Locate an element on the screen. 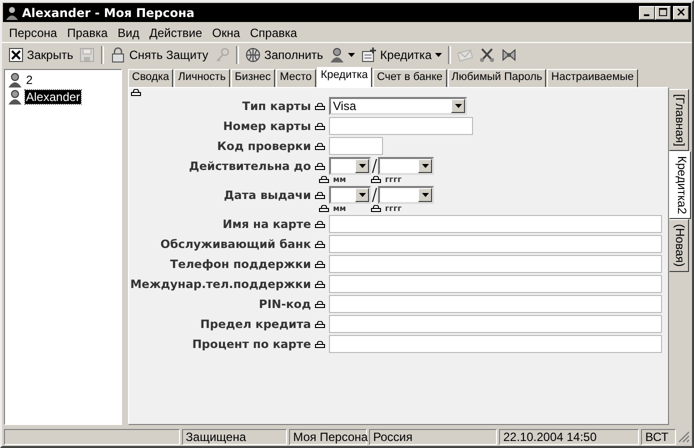  minimize-button is located at coordinates (647, 13).